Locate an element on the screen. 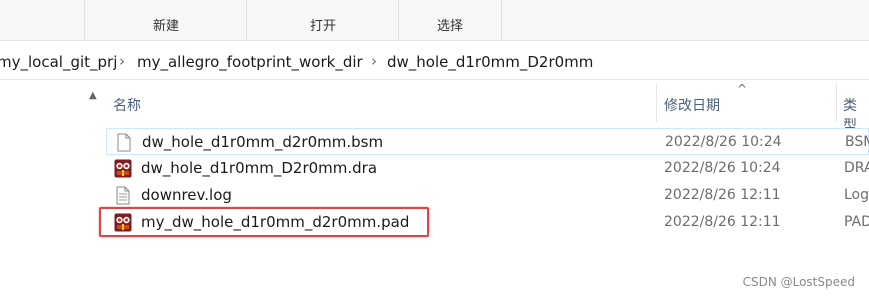 The height and width of the screenshot is (299, 869). nav-scrollbar: ▲ is located at coordinates (95, 189).